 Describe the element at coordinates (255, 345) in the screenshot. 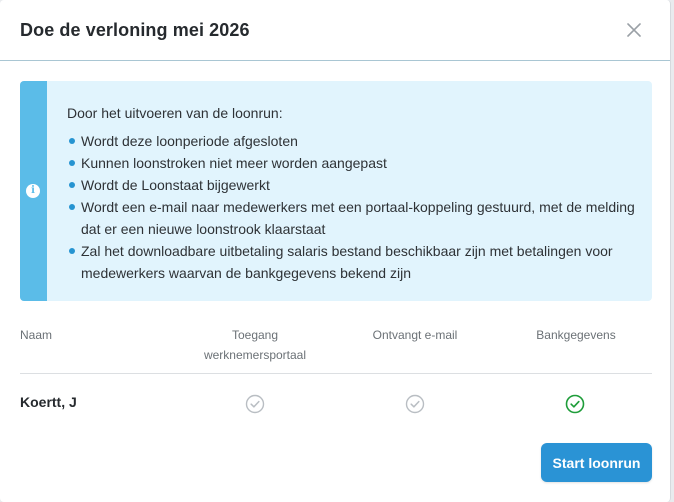

I see `header-portal: Toegang werknemersportaal` at that location.